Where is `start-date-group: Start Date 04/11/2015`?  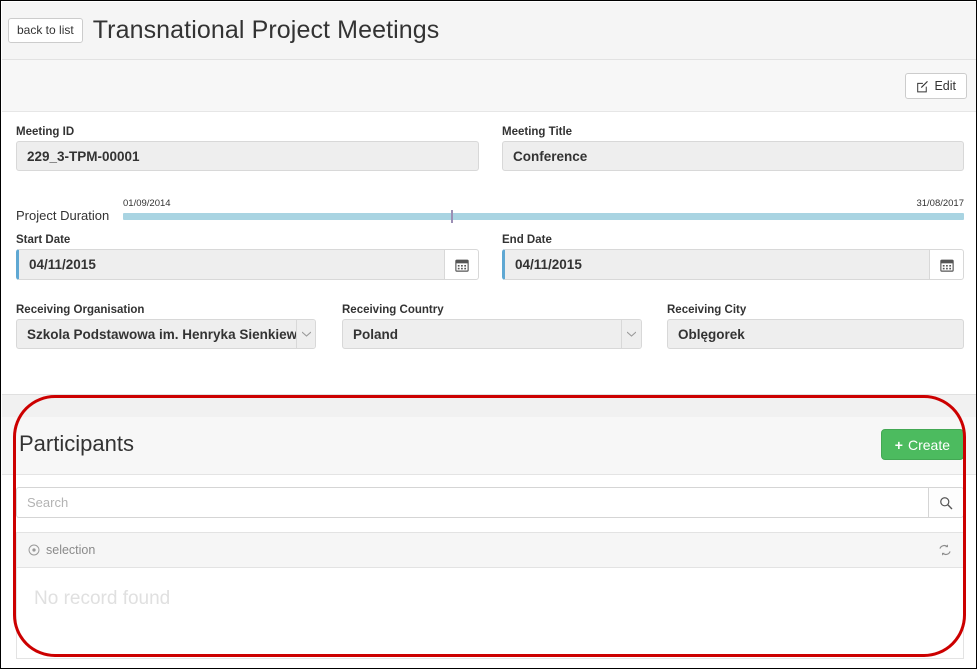
start-date-group: Start Date 04/11/2015 is located at coordinates (247, 257).